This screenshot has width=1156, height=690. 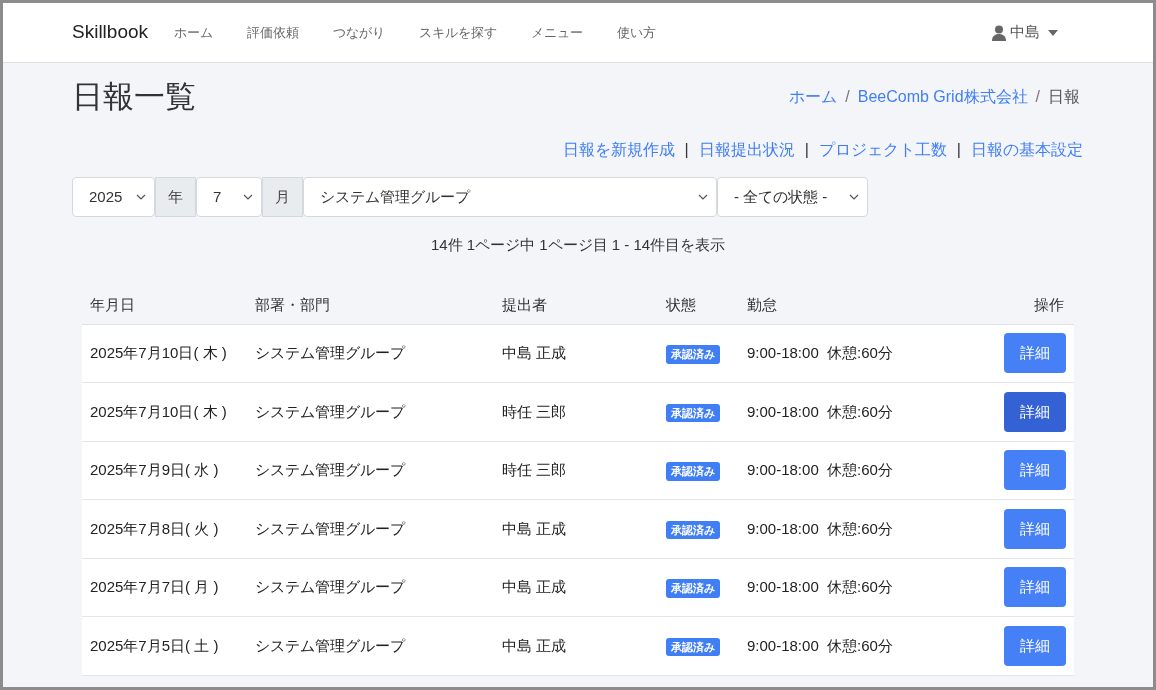 What do you see at coordinates (618, 150) in the screenshot?
I see `action-link: 日報を新規作成` at bounding box center [618, 150].